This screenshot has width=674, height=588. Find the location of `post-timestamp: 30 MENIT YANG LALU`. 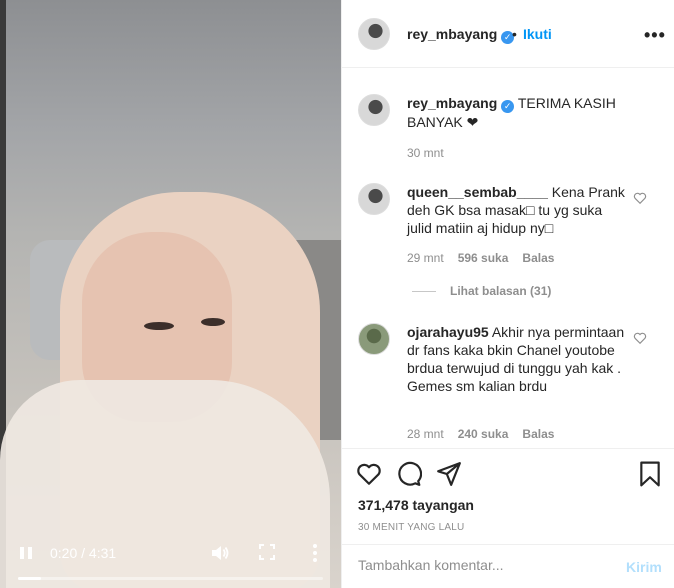

post-timestamp: 30 MENIT YANG LALU is located at coordinates (411, 527).